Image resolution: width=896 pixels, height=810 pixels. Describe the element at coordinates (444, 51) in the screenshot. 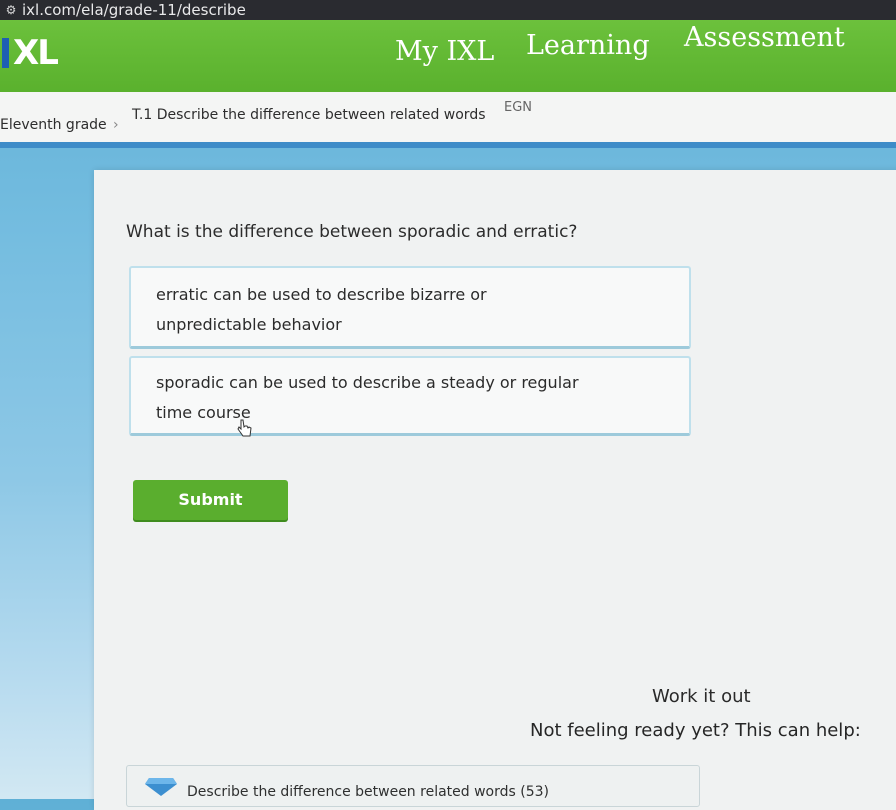

I see `nav-my-ixl: My IXL` at that location.